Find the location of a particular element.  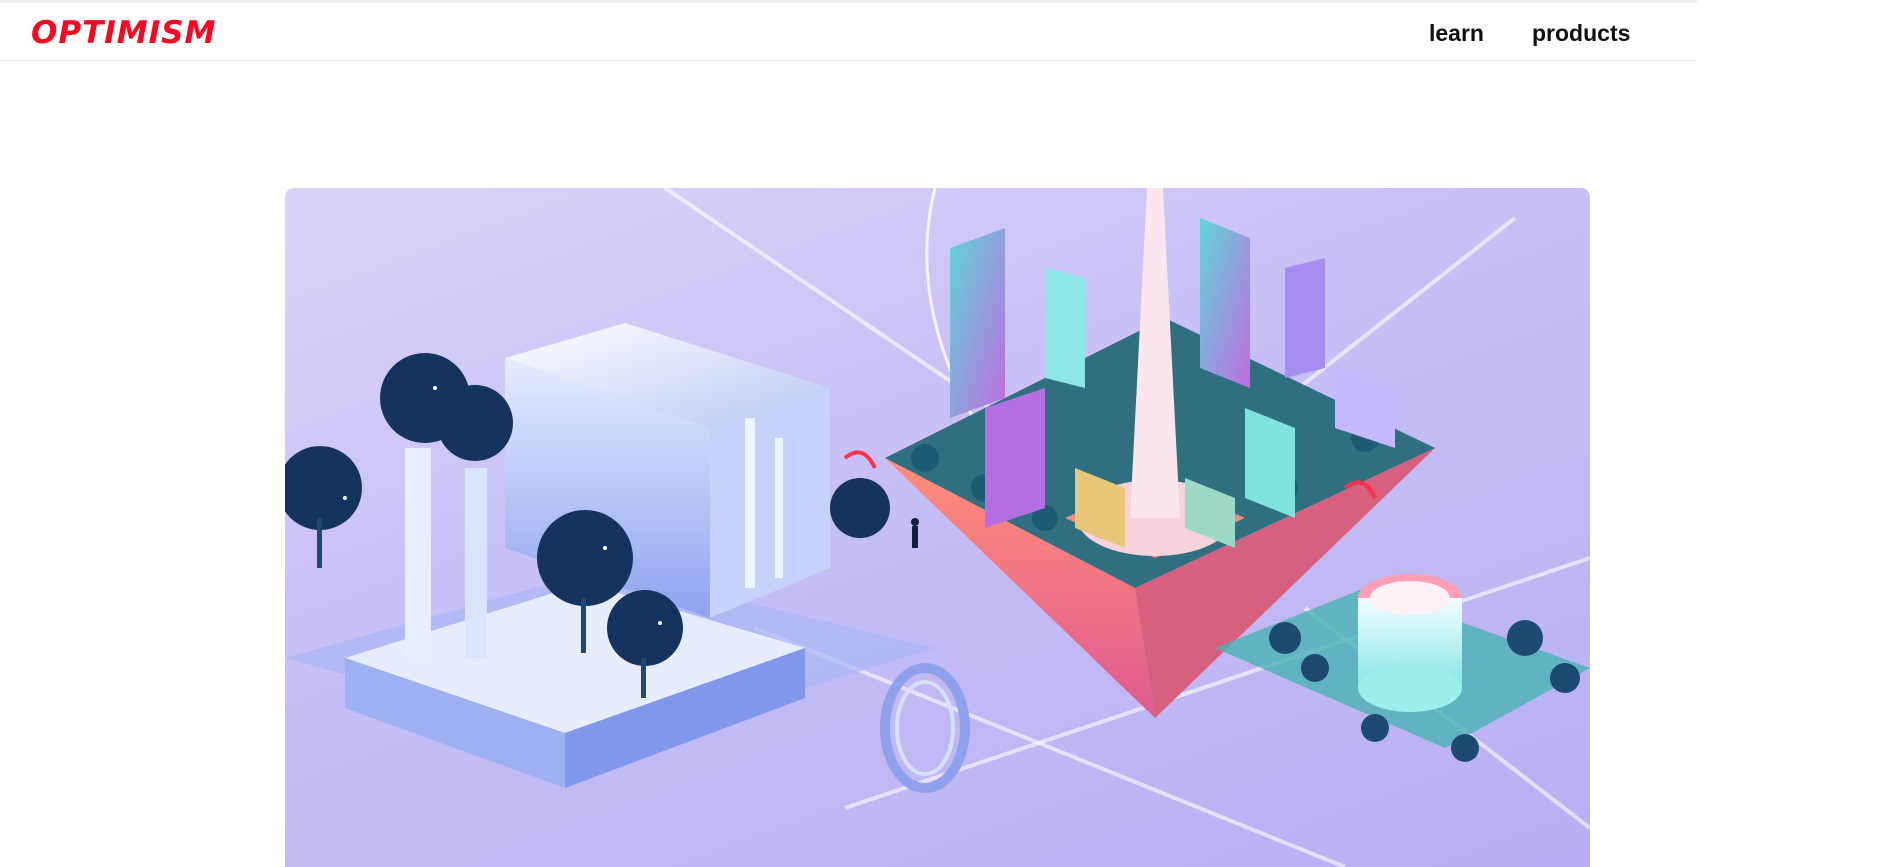

optimism-logo: OPTIMISM is located at coordinates (123, 33).